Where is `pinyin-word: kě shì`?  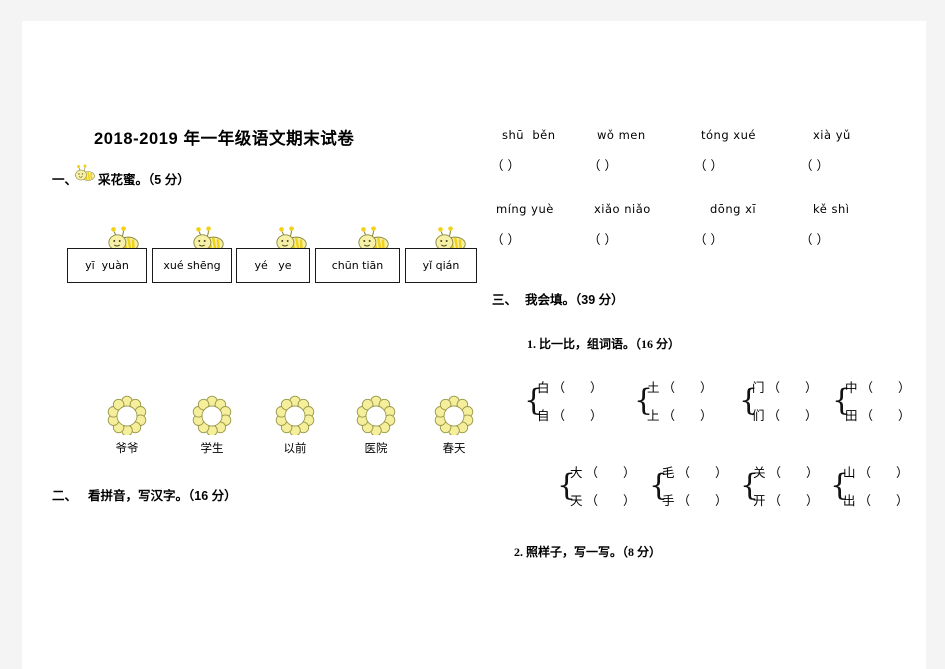 pinyin-word: kě shì is located at coordinates (831, 209).